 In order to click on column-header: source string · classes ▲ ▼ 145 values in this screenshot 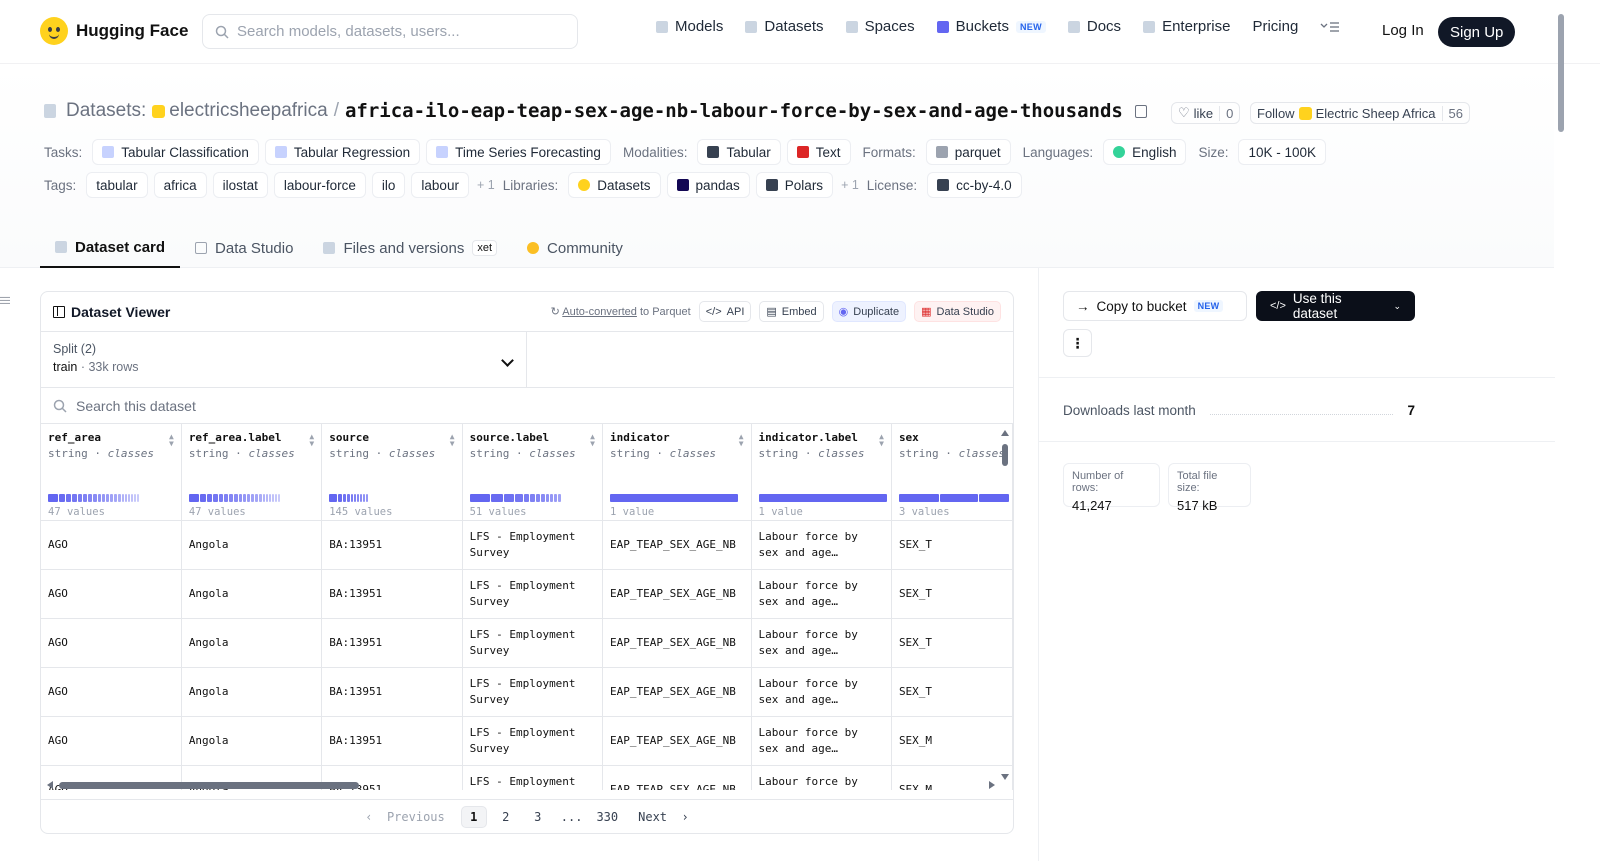, I will do `click(392, 472)`.